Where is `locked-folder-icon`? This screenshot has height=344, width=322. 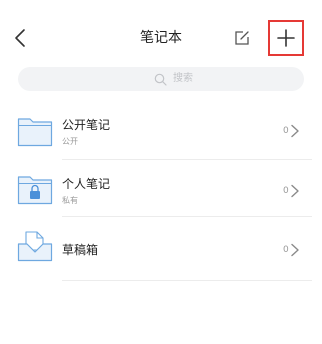 locked-folder-icon is located at coordinates (35, 190).